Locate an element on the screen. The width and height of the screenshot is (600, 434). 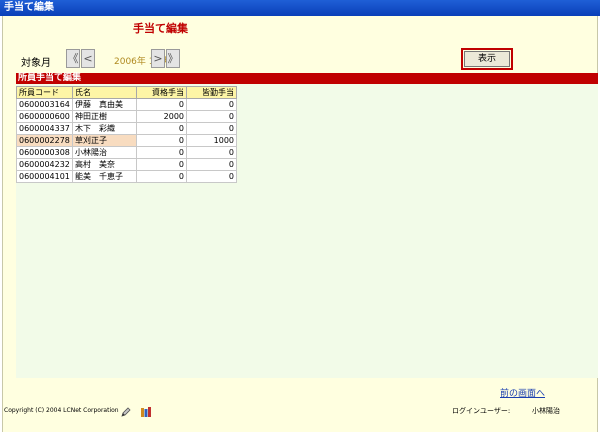
table-row: 0600004337 木下 彩織 0 0 is located at coordinates (126, 128).